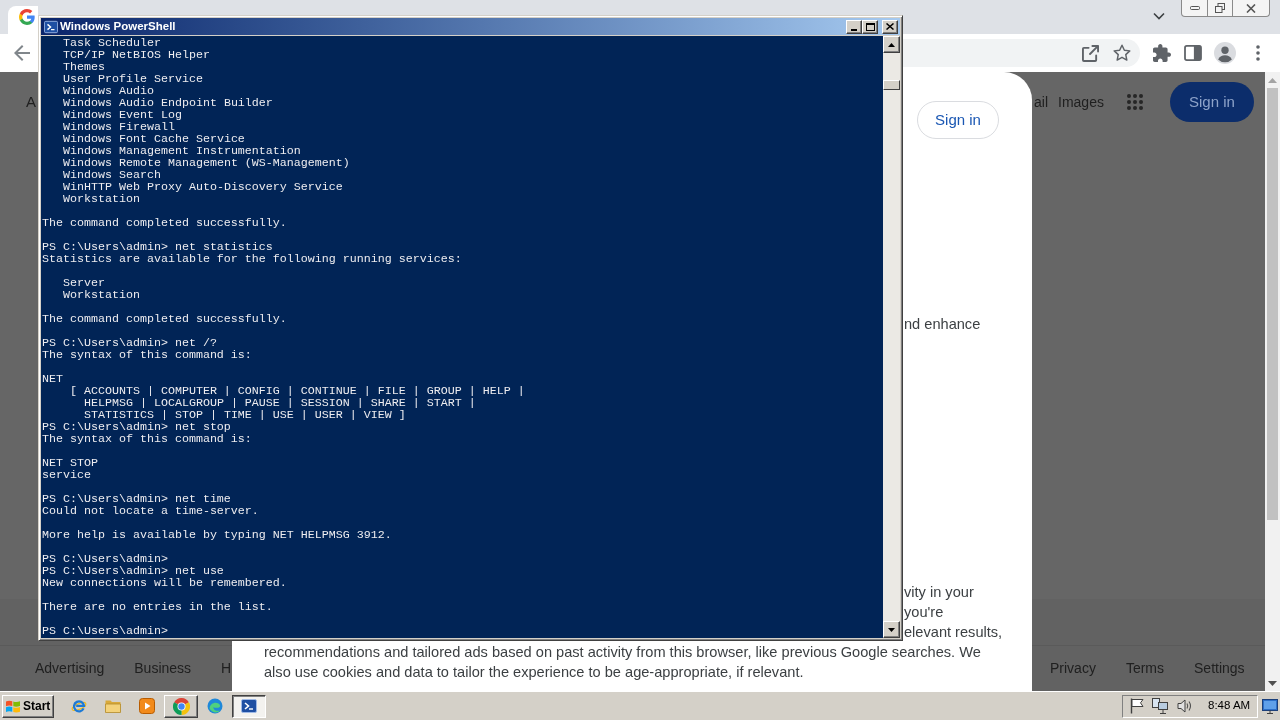 This screenshot has width=1280, height=720. Describe the element at coordinates (215, 706) in the screenshot. I see `swirl-icon` at that location.